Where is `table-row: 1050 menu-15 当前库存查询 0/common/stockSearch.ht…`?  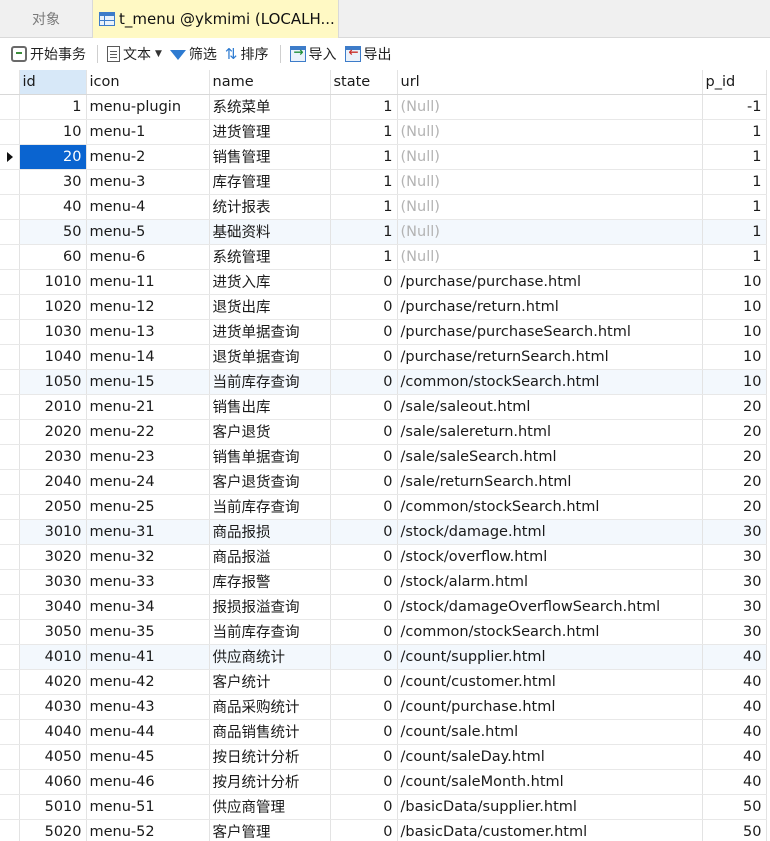 table-row: 1050 menu-15 当前库存查询 0/common/stockSearch.ht… is located at coordinates (383, 382).